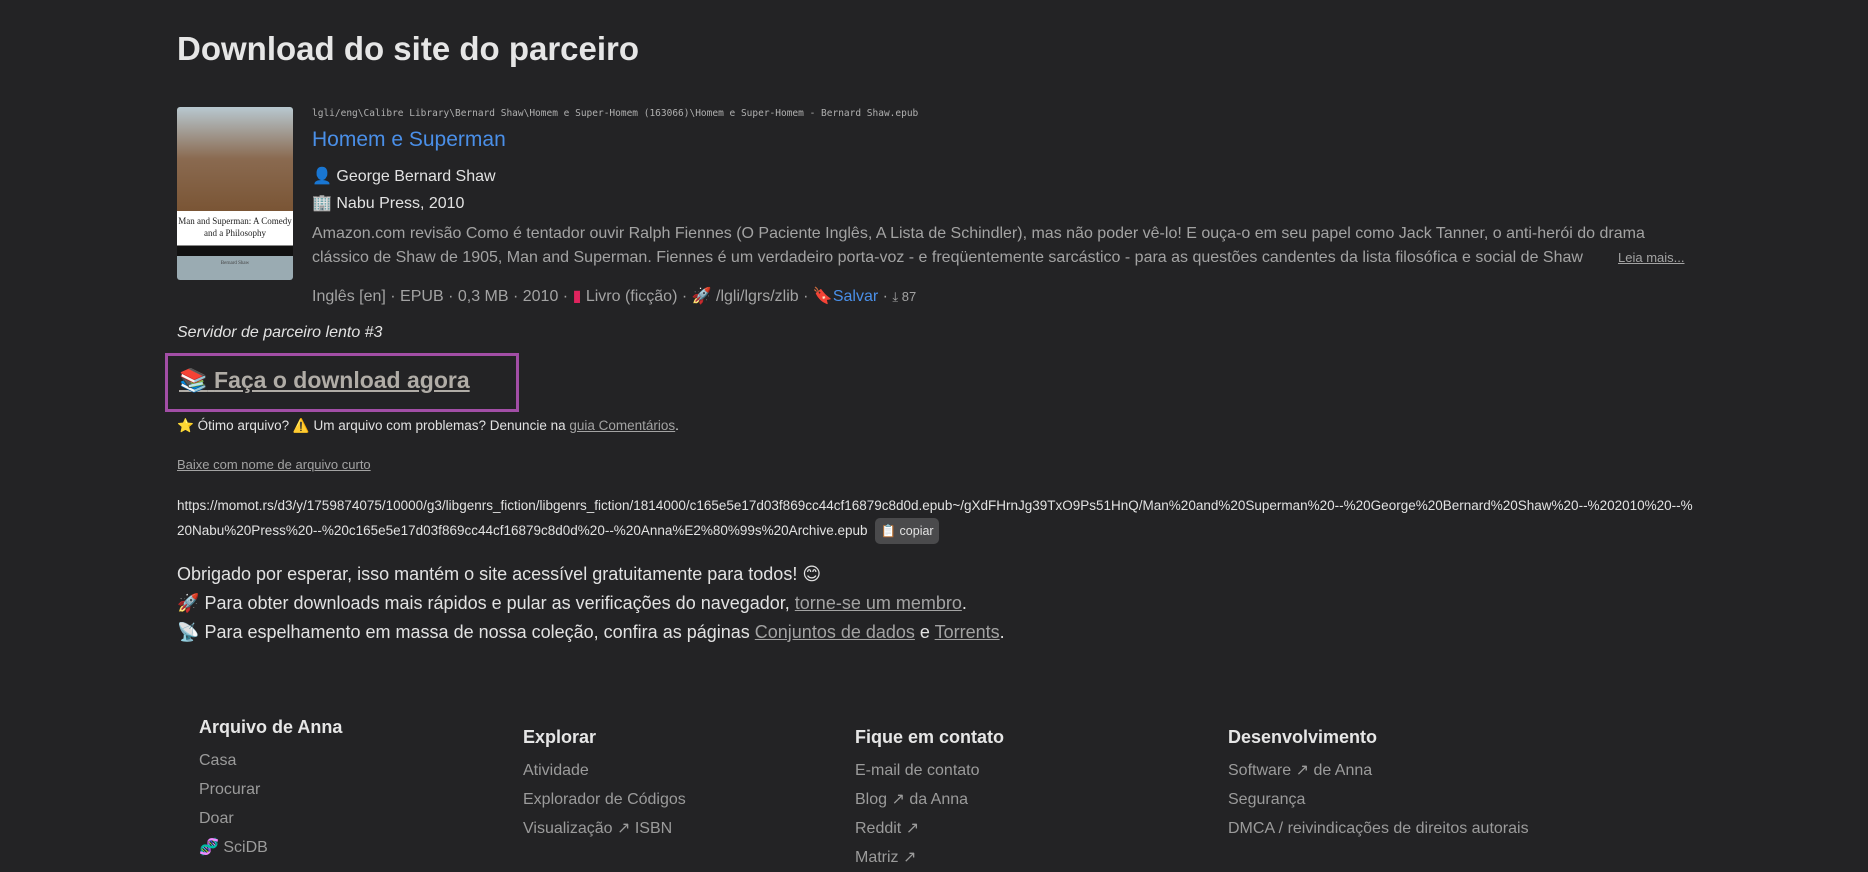  I want to click on short-filename-link: Baixe com nome de arquivo curto, so click(274, 464).